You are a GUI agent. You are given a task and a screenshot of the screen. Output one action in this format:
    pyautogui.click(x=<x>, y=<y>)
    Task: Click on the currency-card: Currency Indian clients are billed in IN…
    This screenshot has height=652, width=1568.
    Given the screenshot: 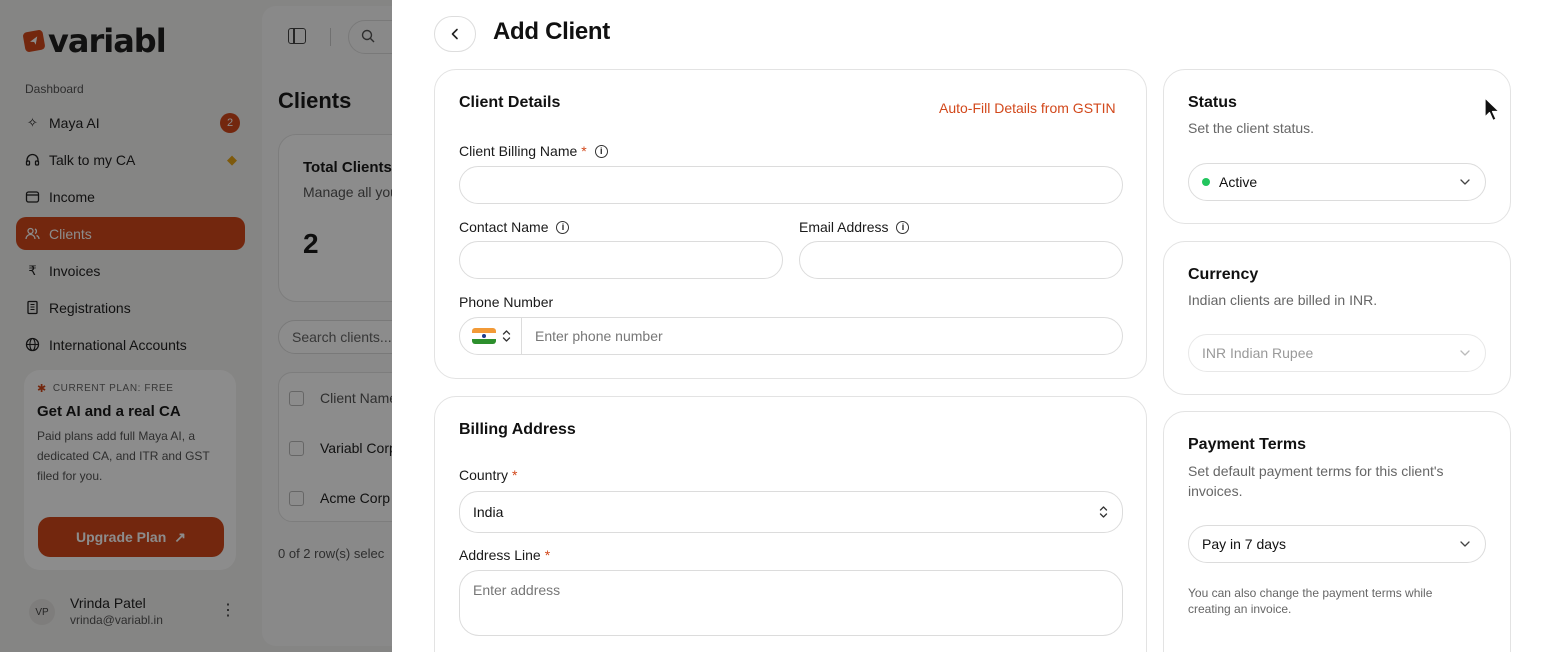 What is the action you would take?
    pyautogui.click(x=1337, y=318)
    